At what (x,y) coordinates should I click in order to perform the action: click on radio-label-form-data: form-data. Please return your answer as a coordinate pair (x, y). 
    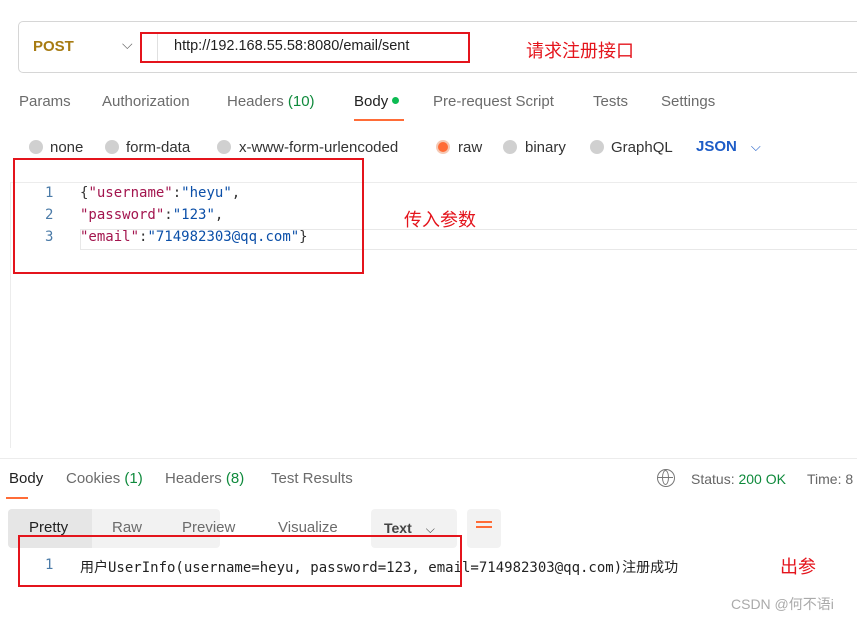
    Looking at the image, I should click on (158, 147).